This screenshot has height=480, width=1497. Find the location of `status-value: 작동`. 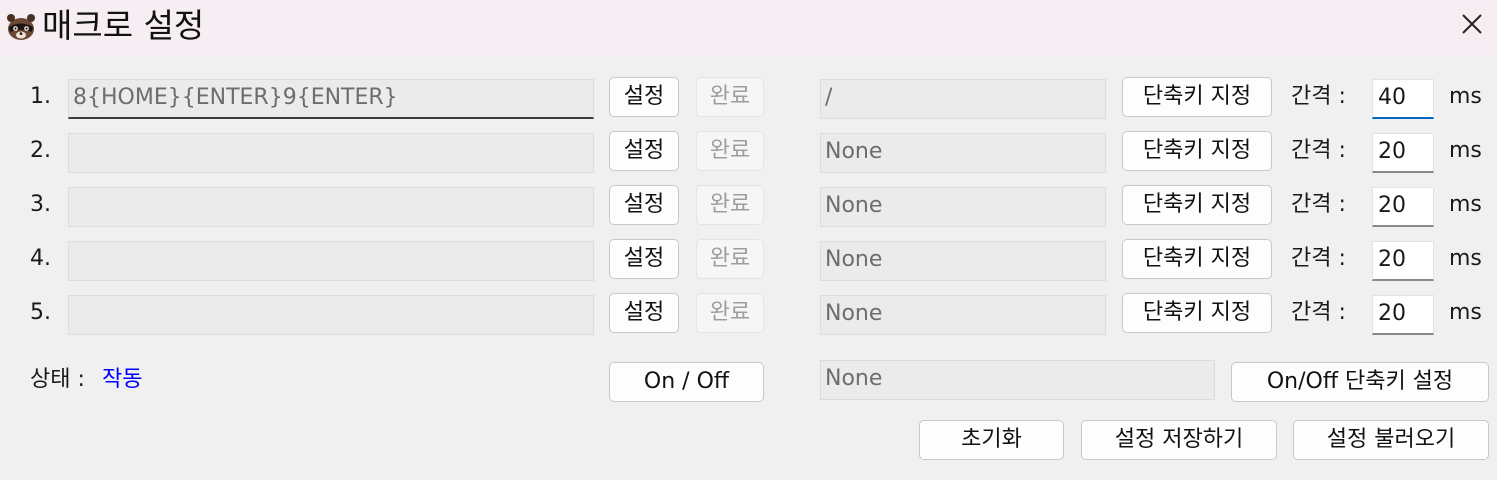

status-value: 작동 is located at coordinates (122, 379).